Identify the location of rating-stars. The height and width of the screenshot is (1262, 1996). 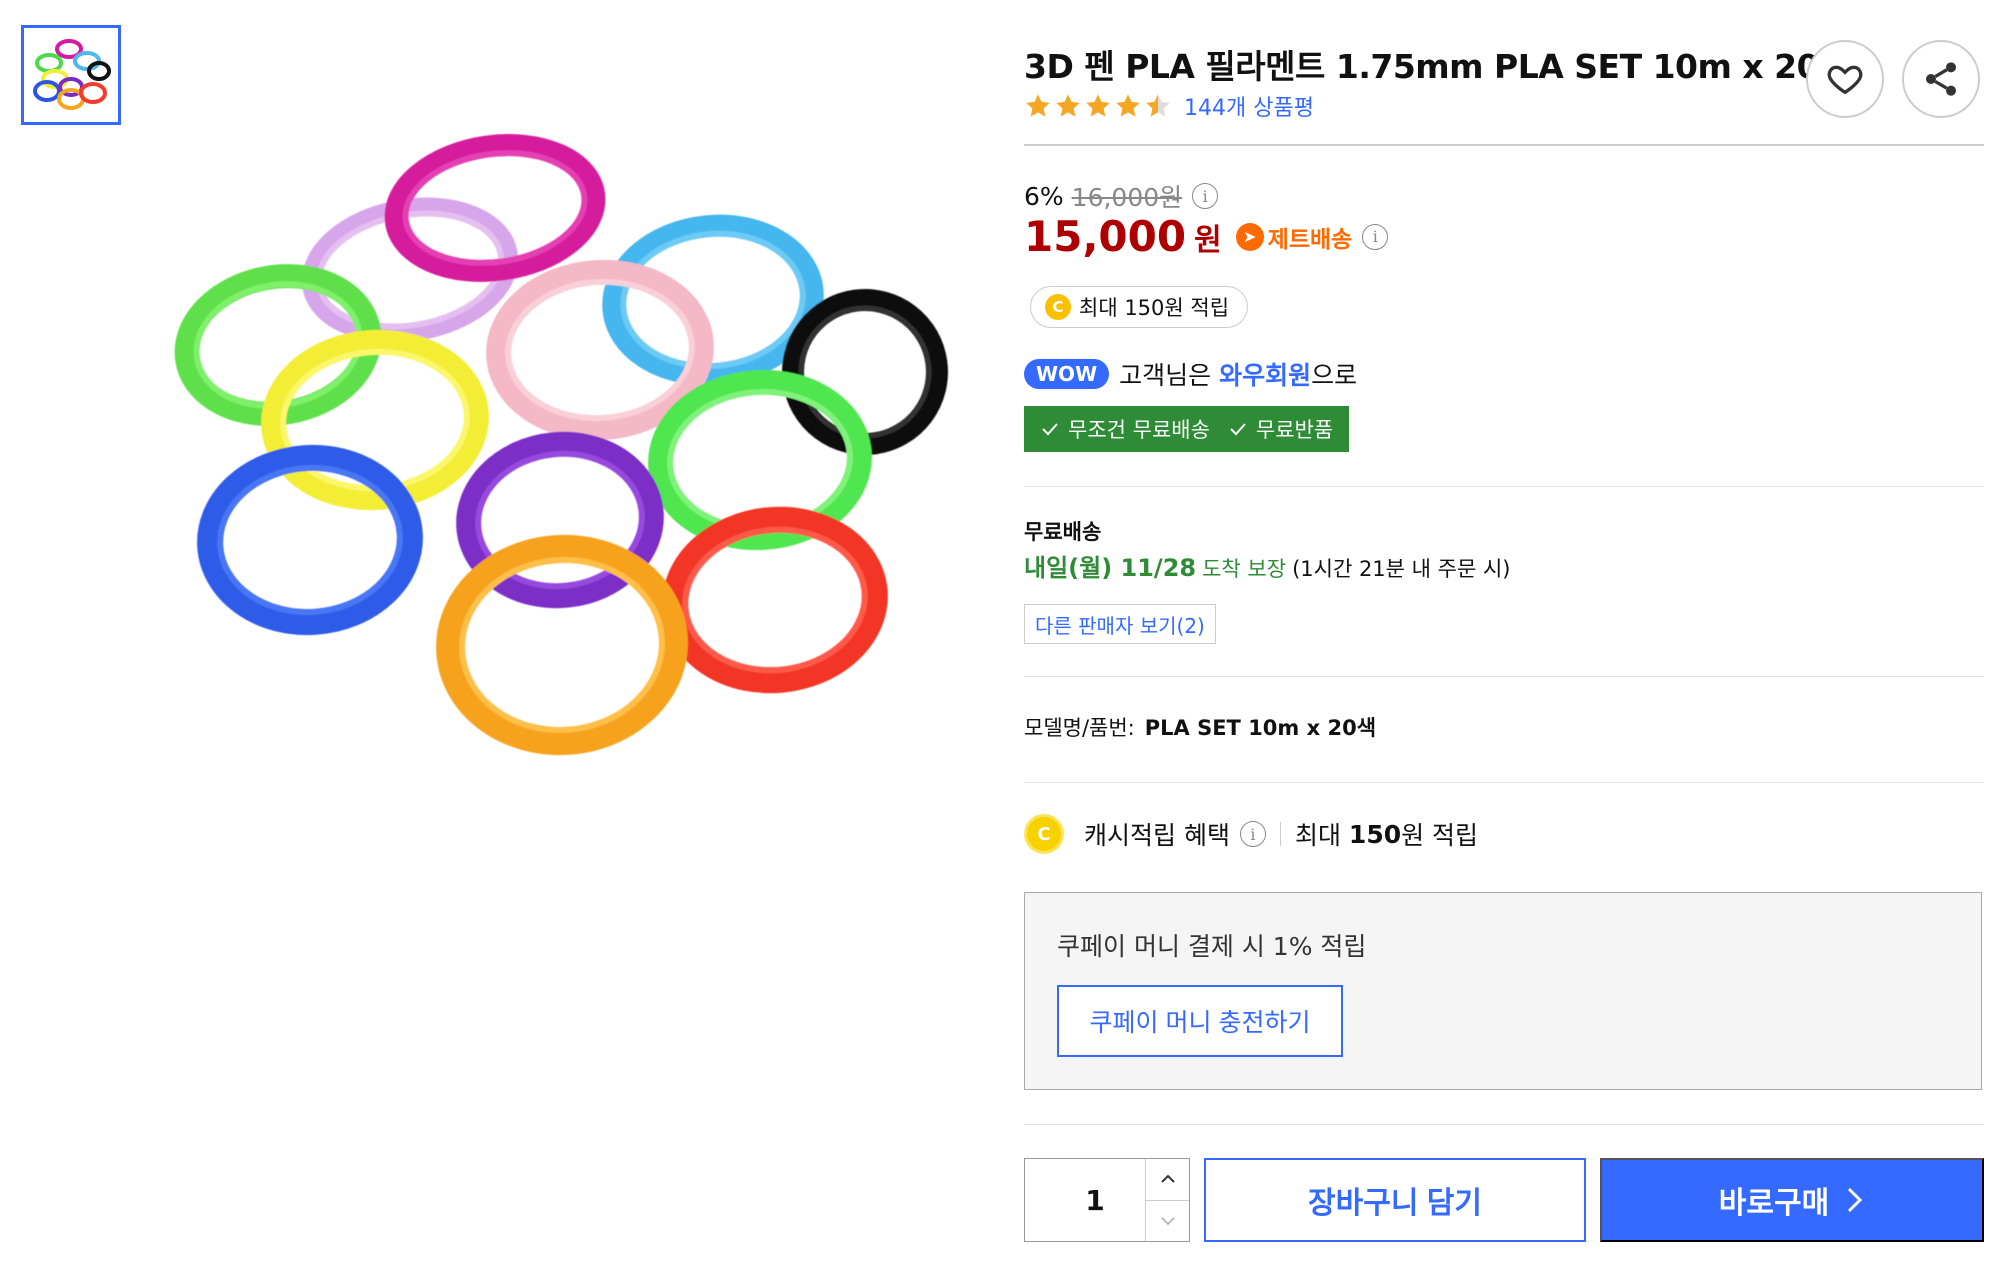
(1098, 106).